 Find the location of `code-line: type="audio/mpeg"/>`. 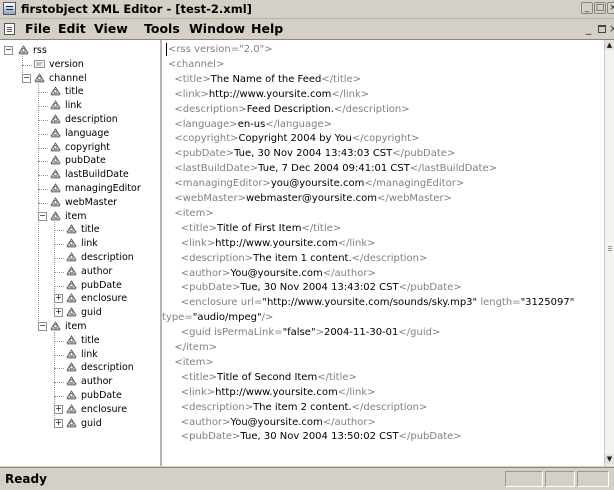

code-line: type="audio/mpeg"/> is located at coordinates (217, 317).